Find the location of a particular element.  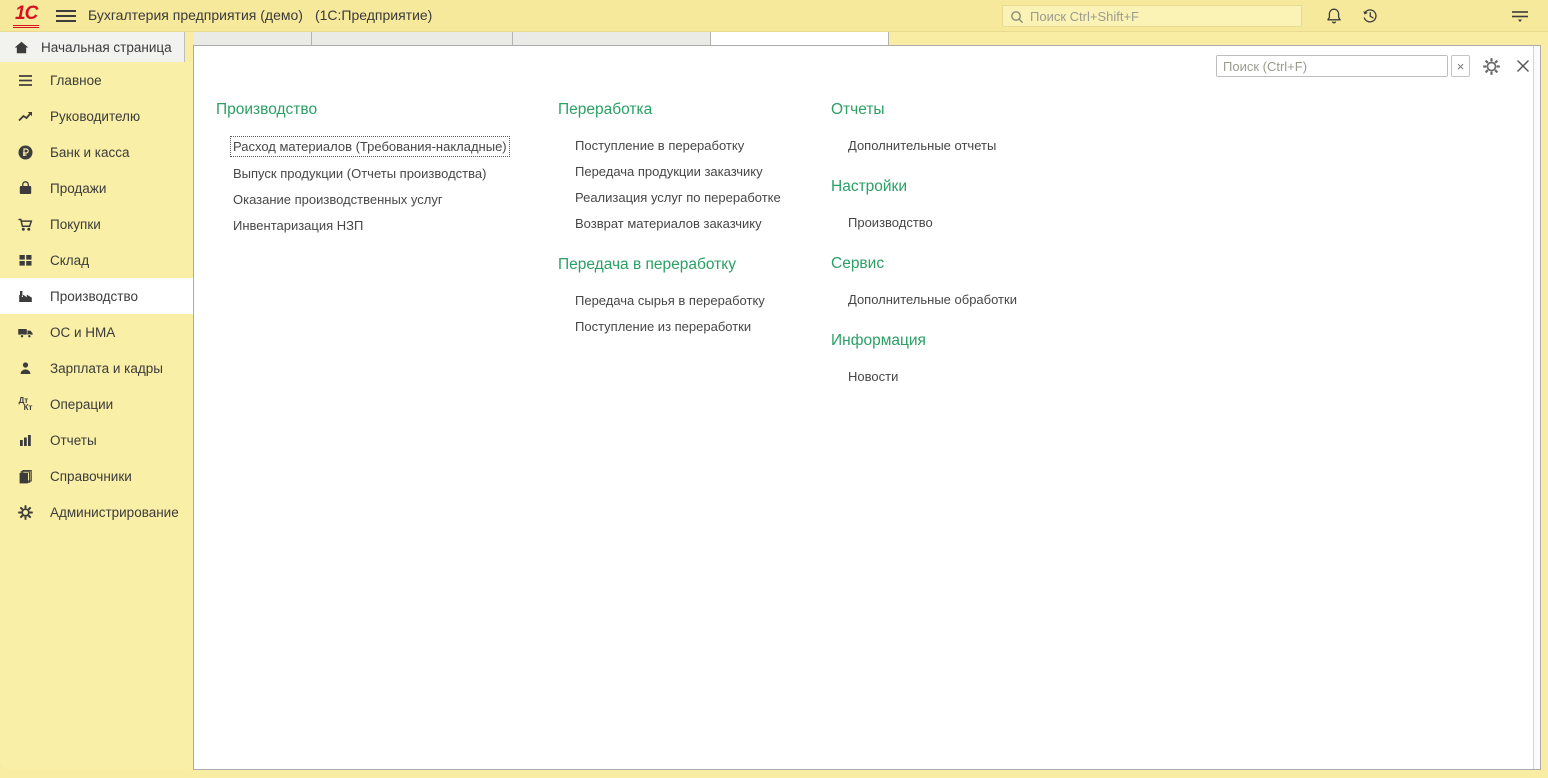

sidebar-item-sklad: Склад is located at coordinates (96, 260).